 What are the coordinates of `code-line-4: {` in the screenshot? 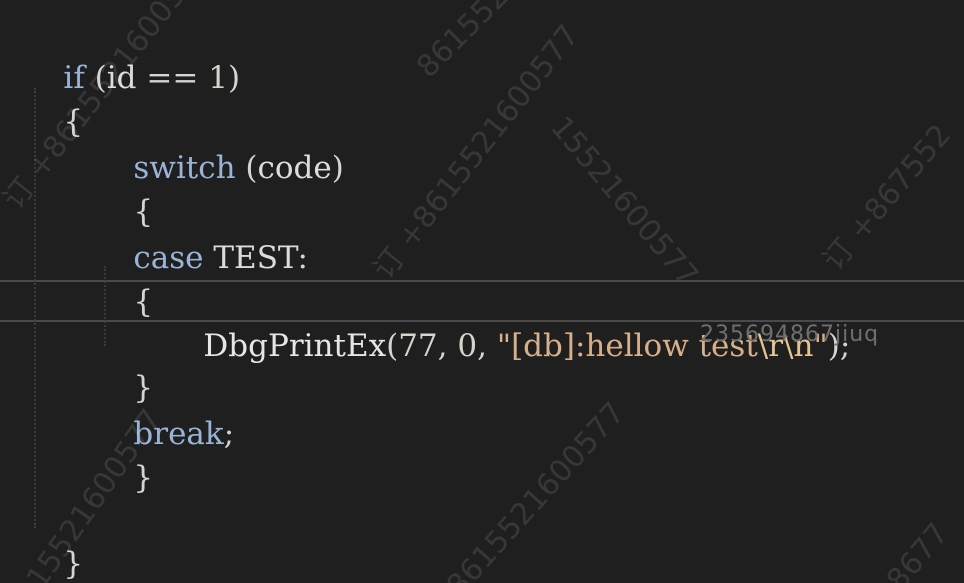 It's located at (529, 188).